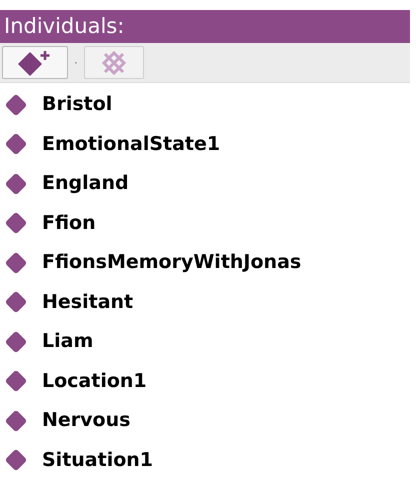 The image size is (416, 482). I want to click on panel-title: Individuals:, so click(64, 26).